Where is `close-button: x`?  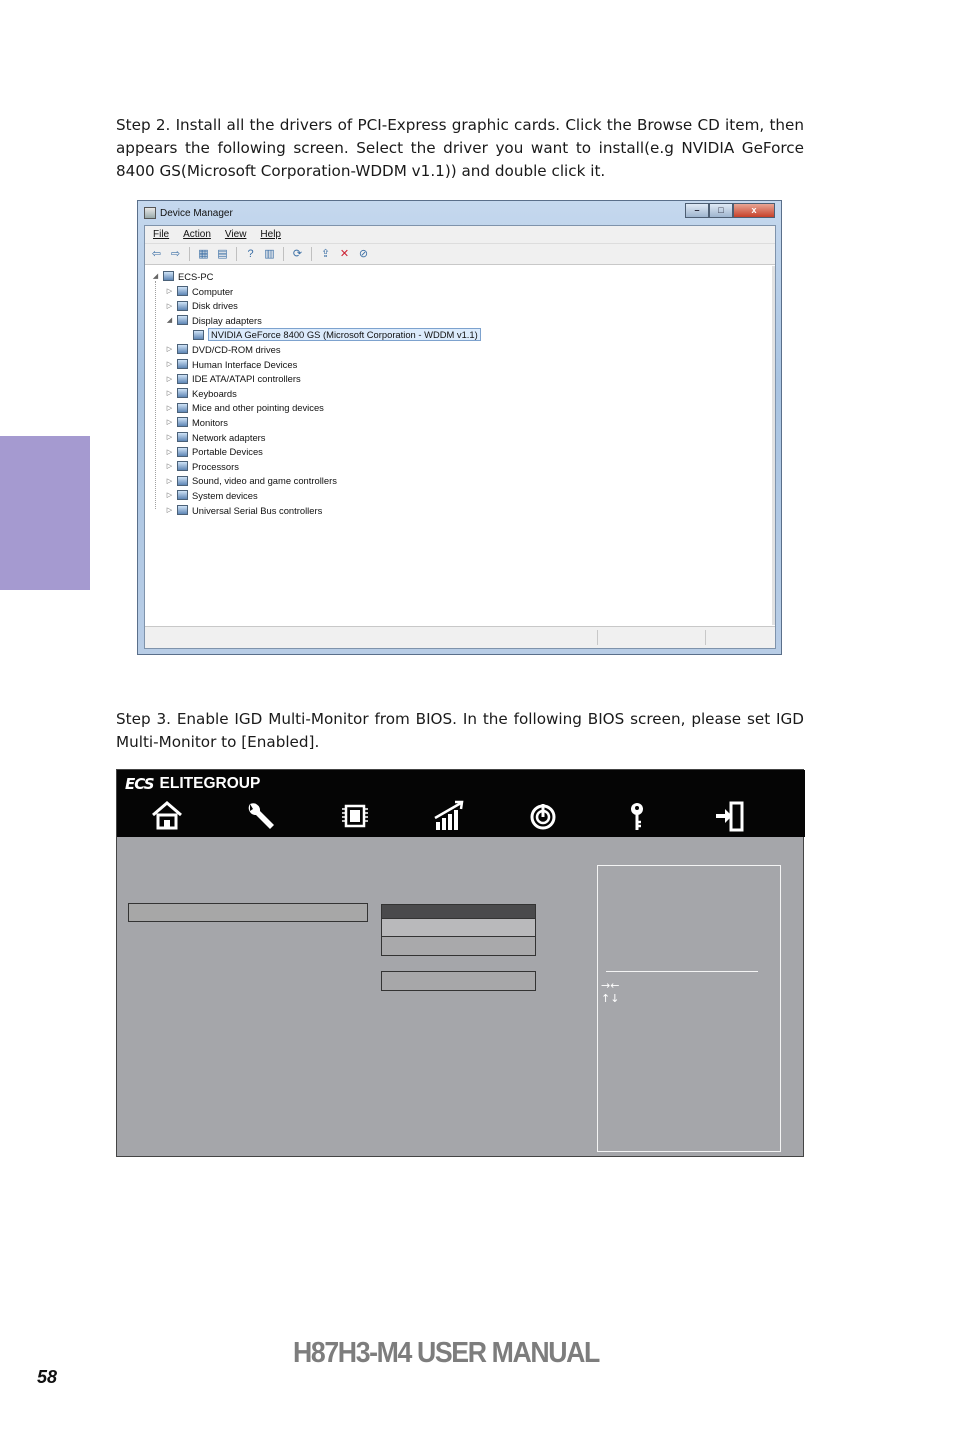
close-button: x is located at coordinates (754, 210).